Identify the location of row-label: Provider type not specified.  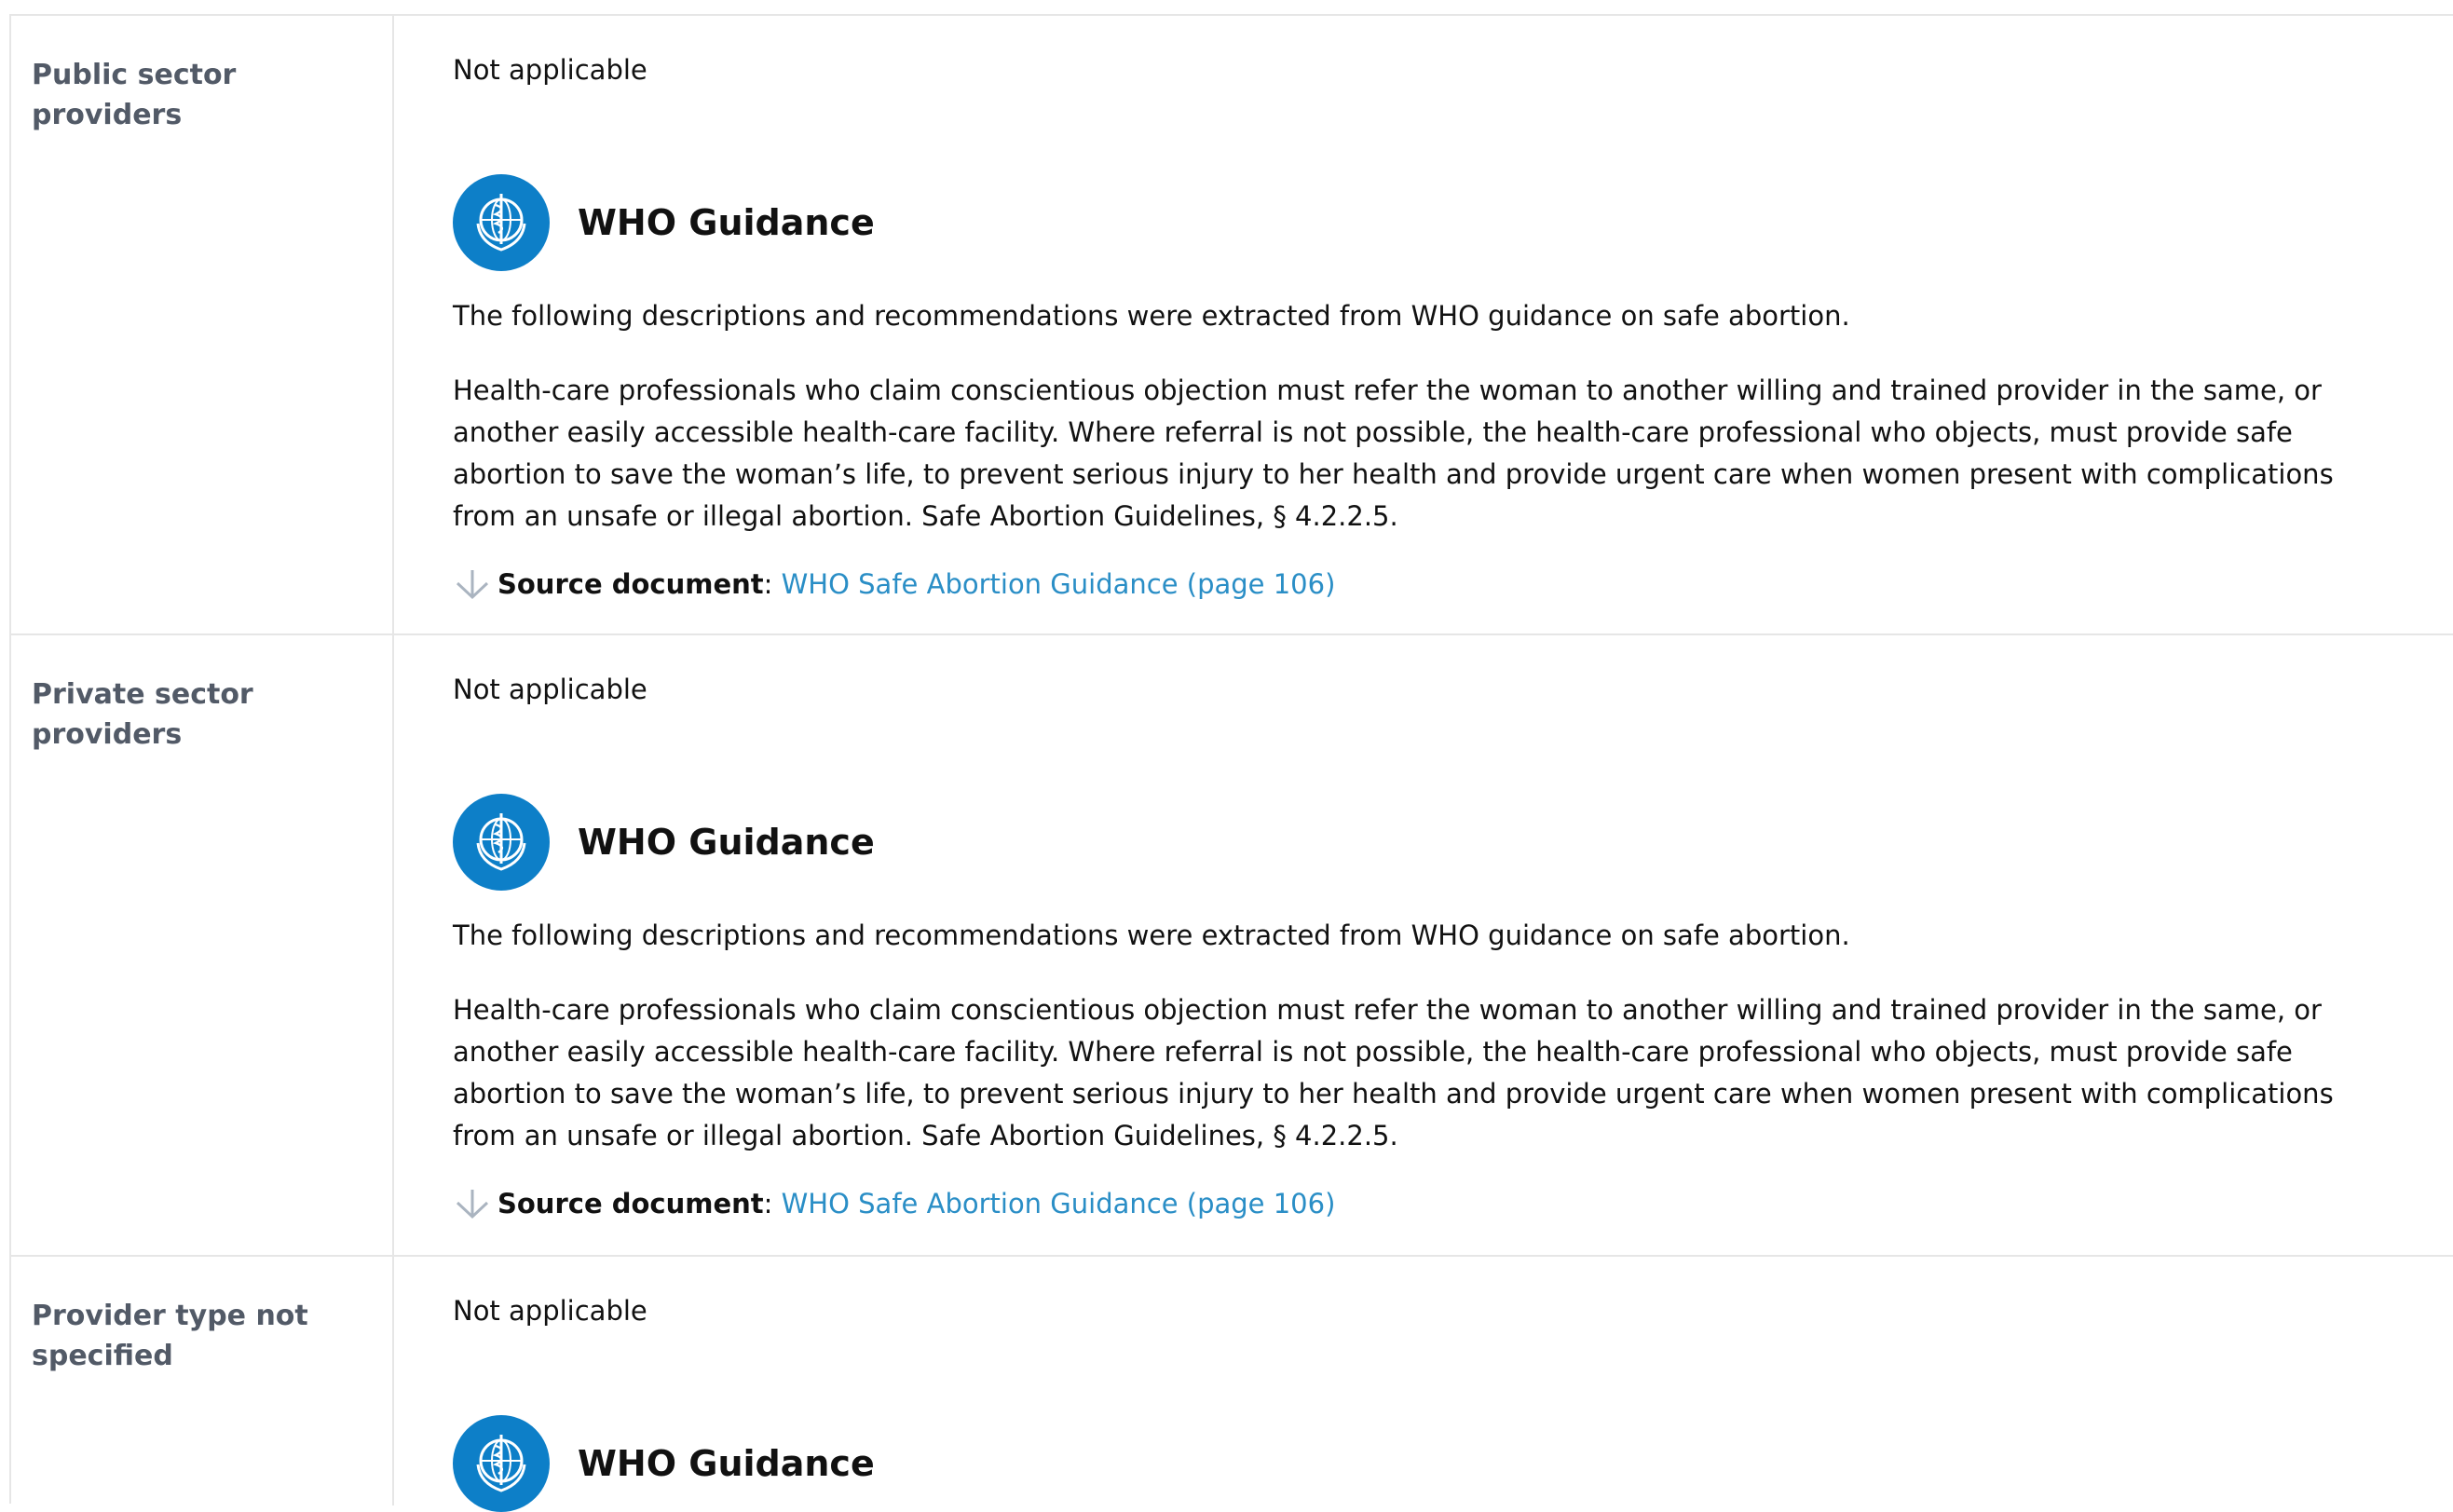
(170, 1336).